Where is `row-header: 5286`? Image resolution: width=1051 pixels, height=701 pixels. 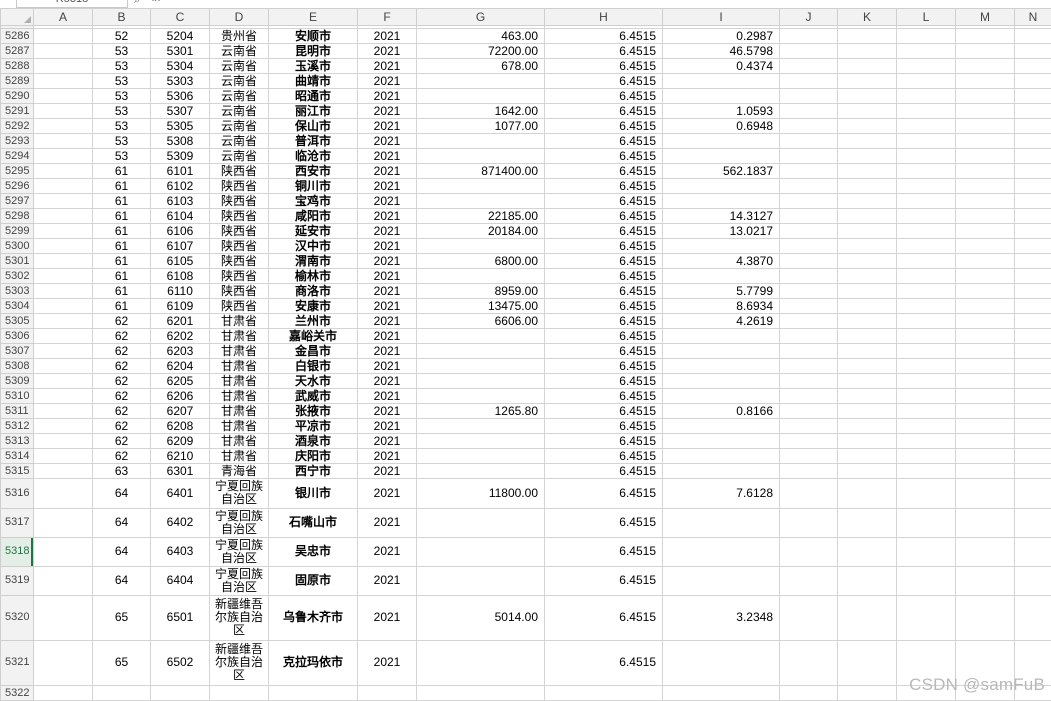 row-header: 5286 is located at coordinates (17, 36).